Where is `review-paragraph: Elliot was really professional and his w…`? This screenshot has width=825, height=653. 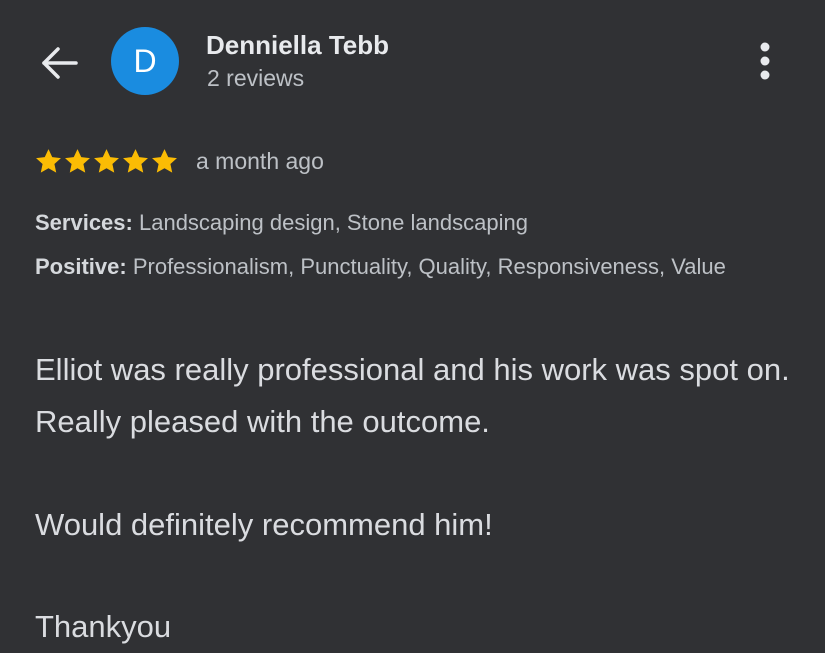 review-paragraph: Elliot was really professional and his w… is located at coordinates (412, 395).